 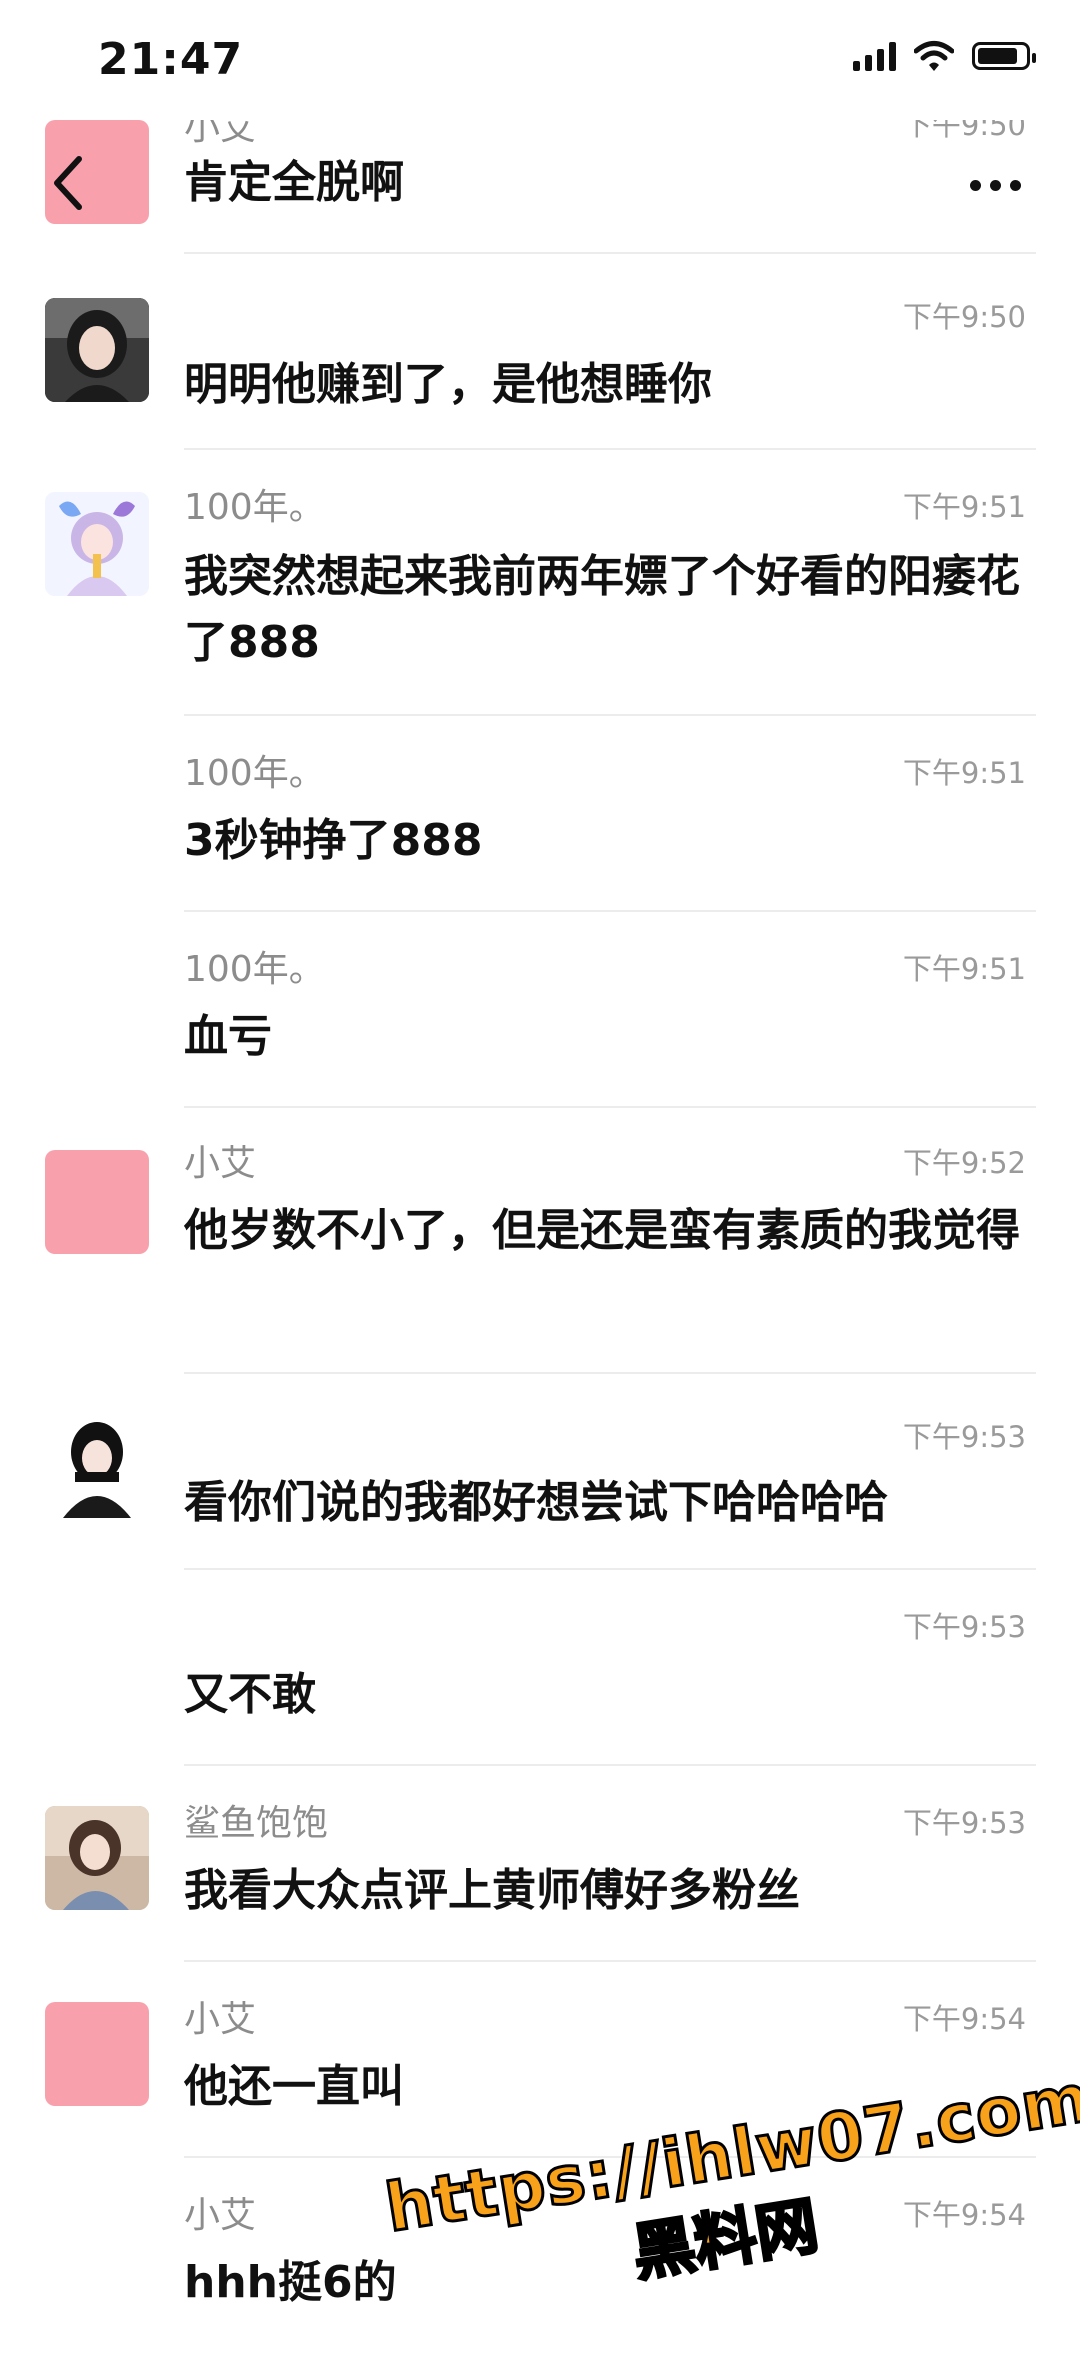 I want to click on message-time: 下午9:52, so click(x=964, y=1163).